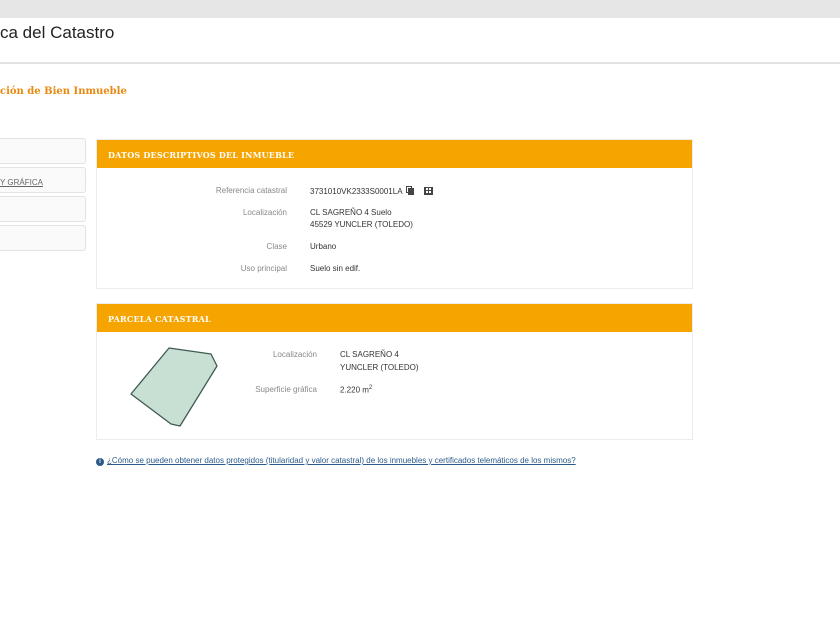  What do you see at coordinates (264, 212) in the screenshot?
I see `location-label: Localización` at bounding box center [264, 212].